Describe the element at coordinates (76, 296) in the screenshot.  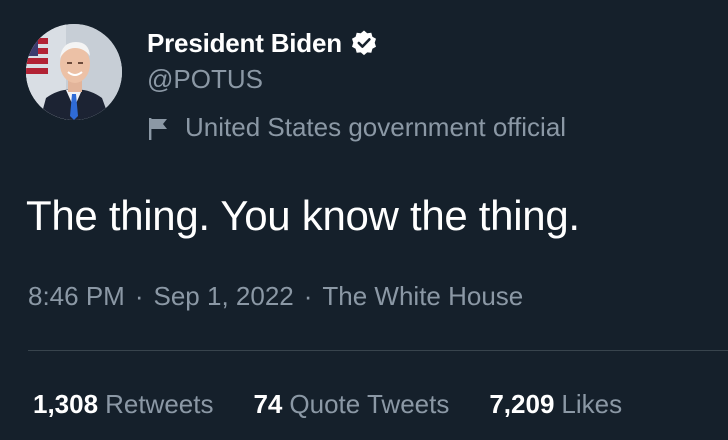
I see `tweet-time: 8:46 PM` at that location.